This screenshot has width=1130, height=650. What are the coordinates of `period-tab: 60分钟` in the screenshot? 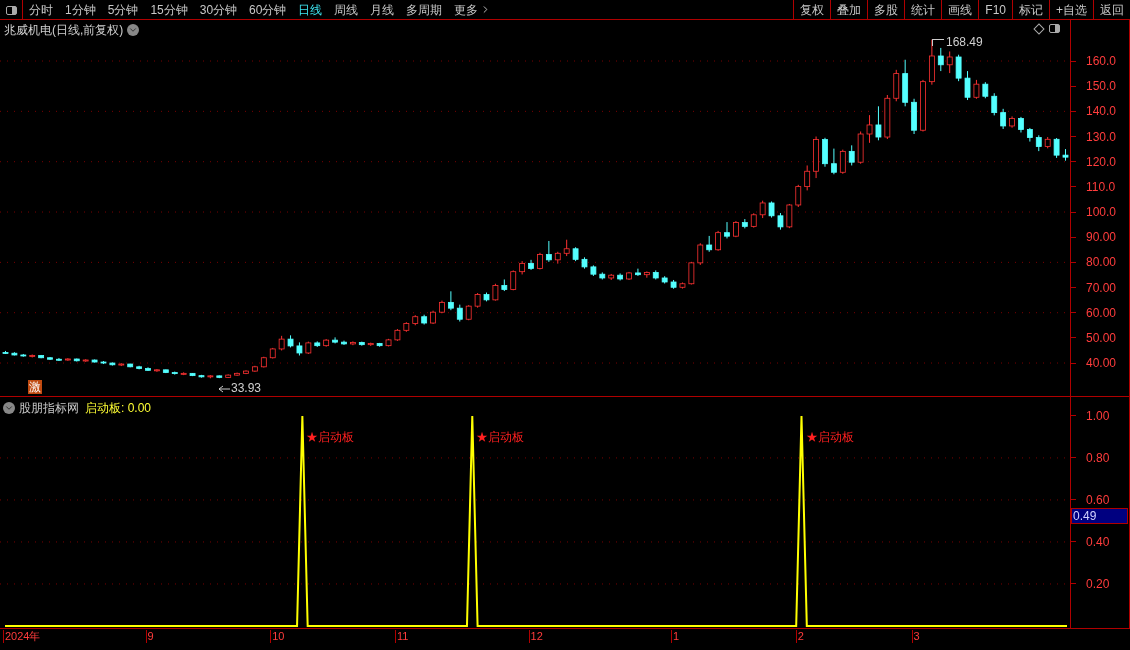 It's located at (268, 9).